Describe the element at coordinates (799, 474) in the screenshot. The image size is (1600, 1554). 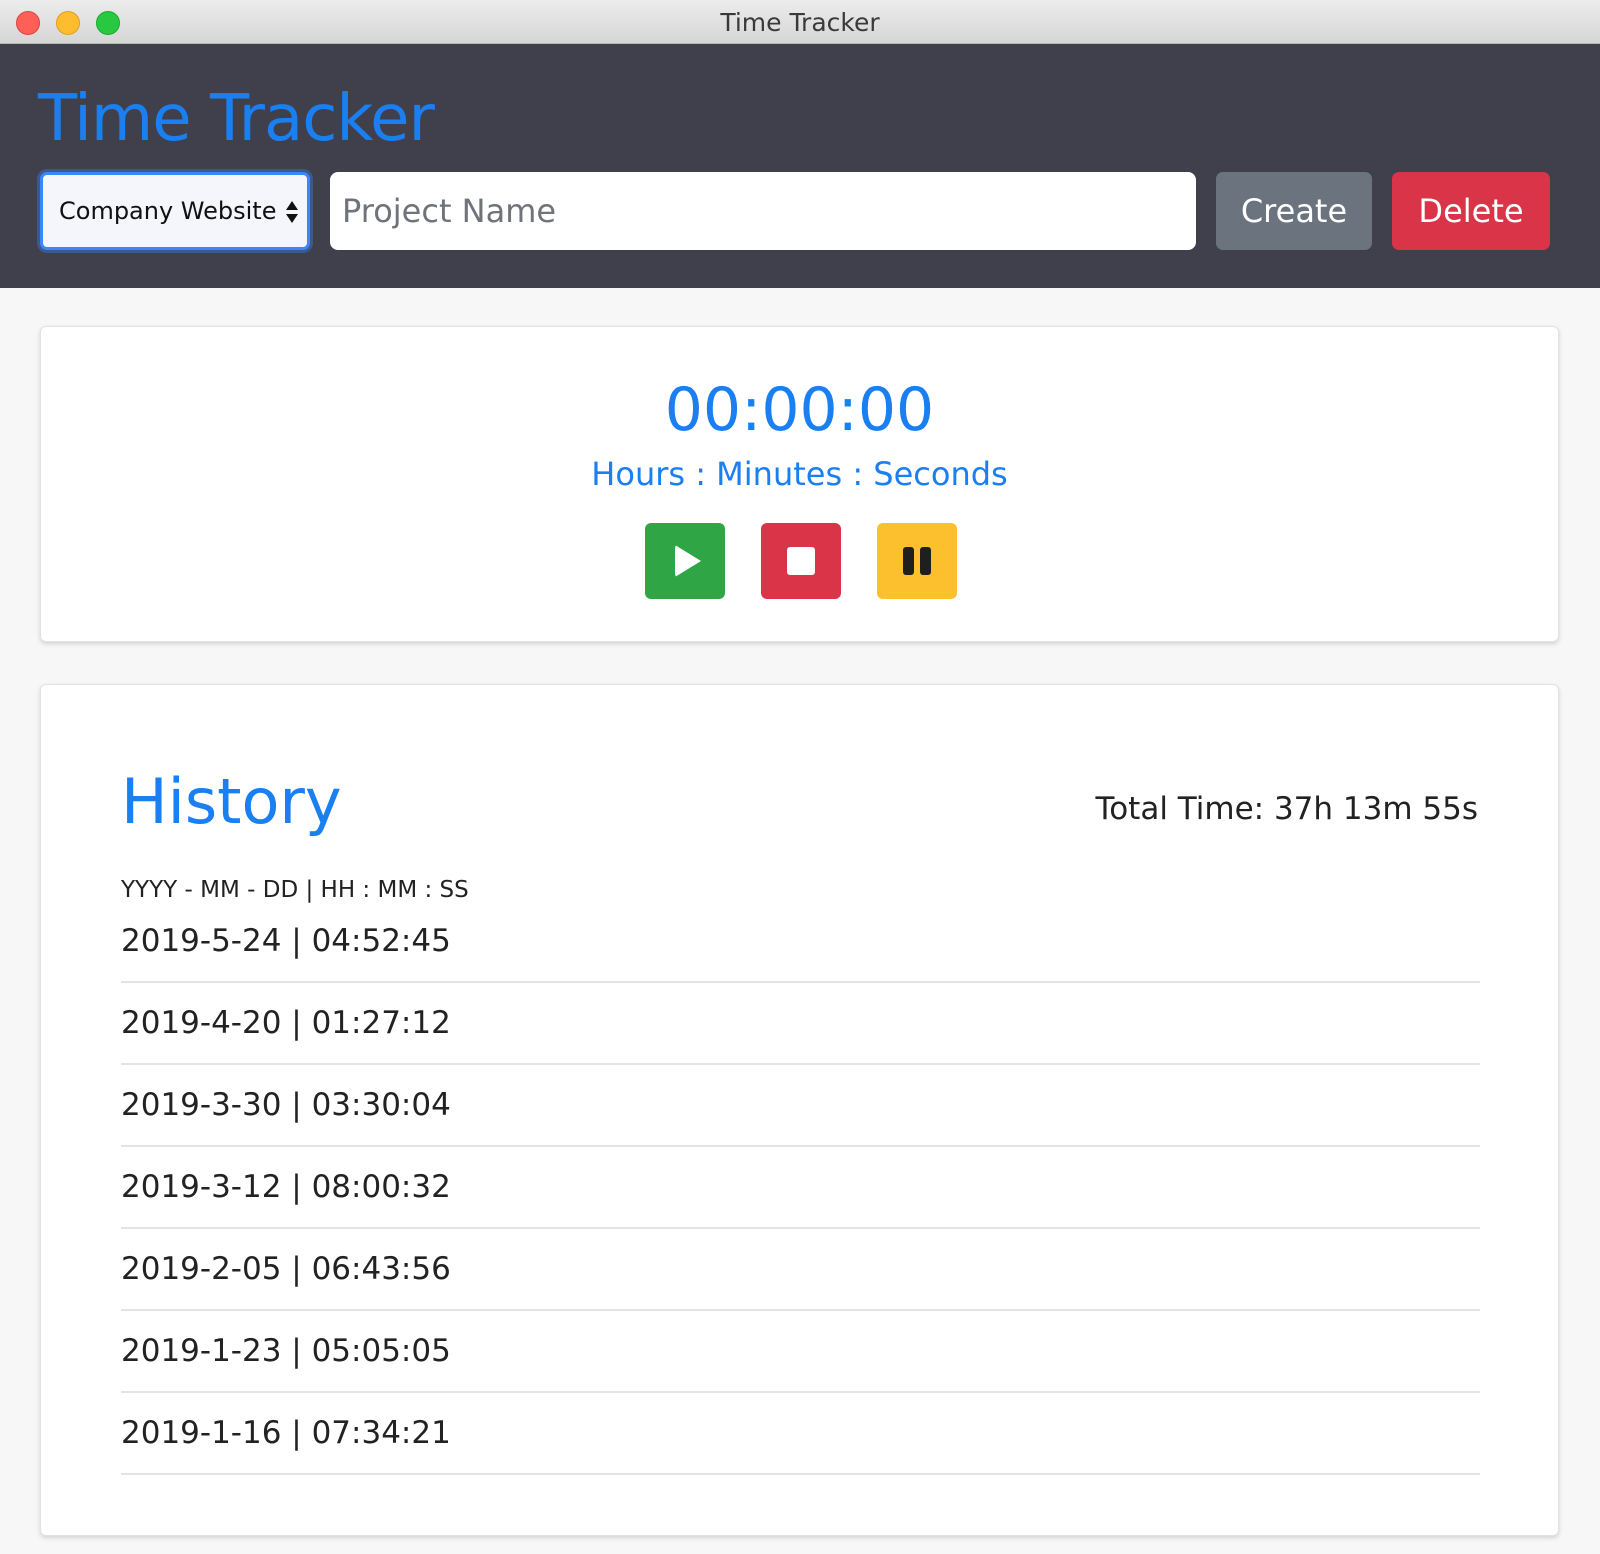
I see `timer-units-label: Hours : Minutes : Seconds` at that location.